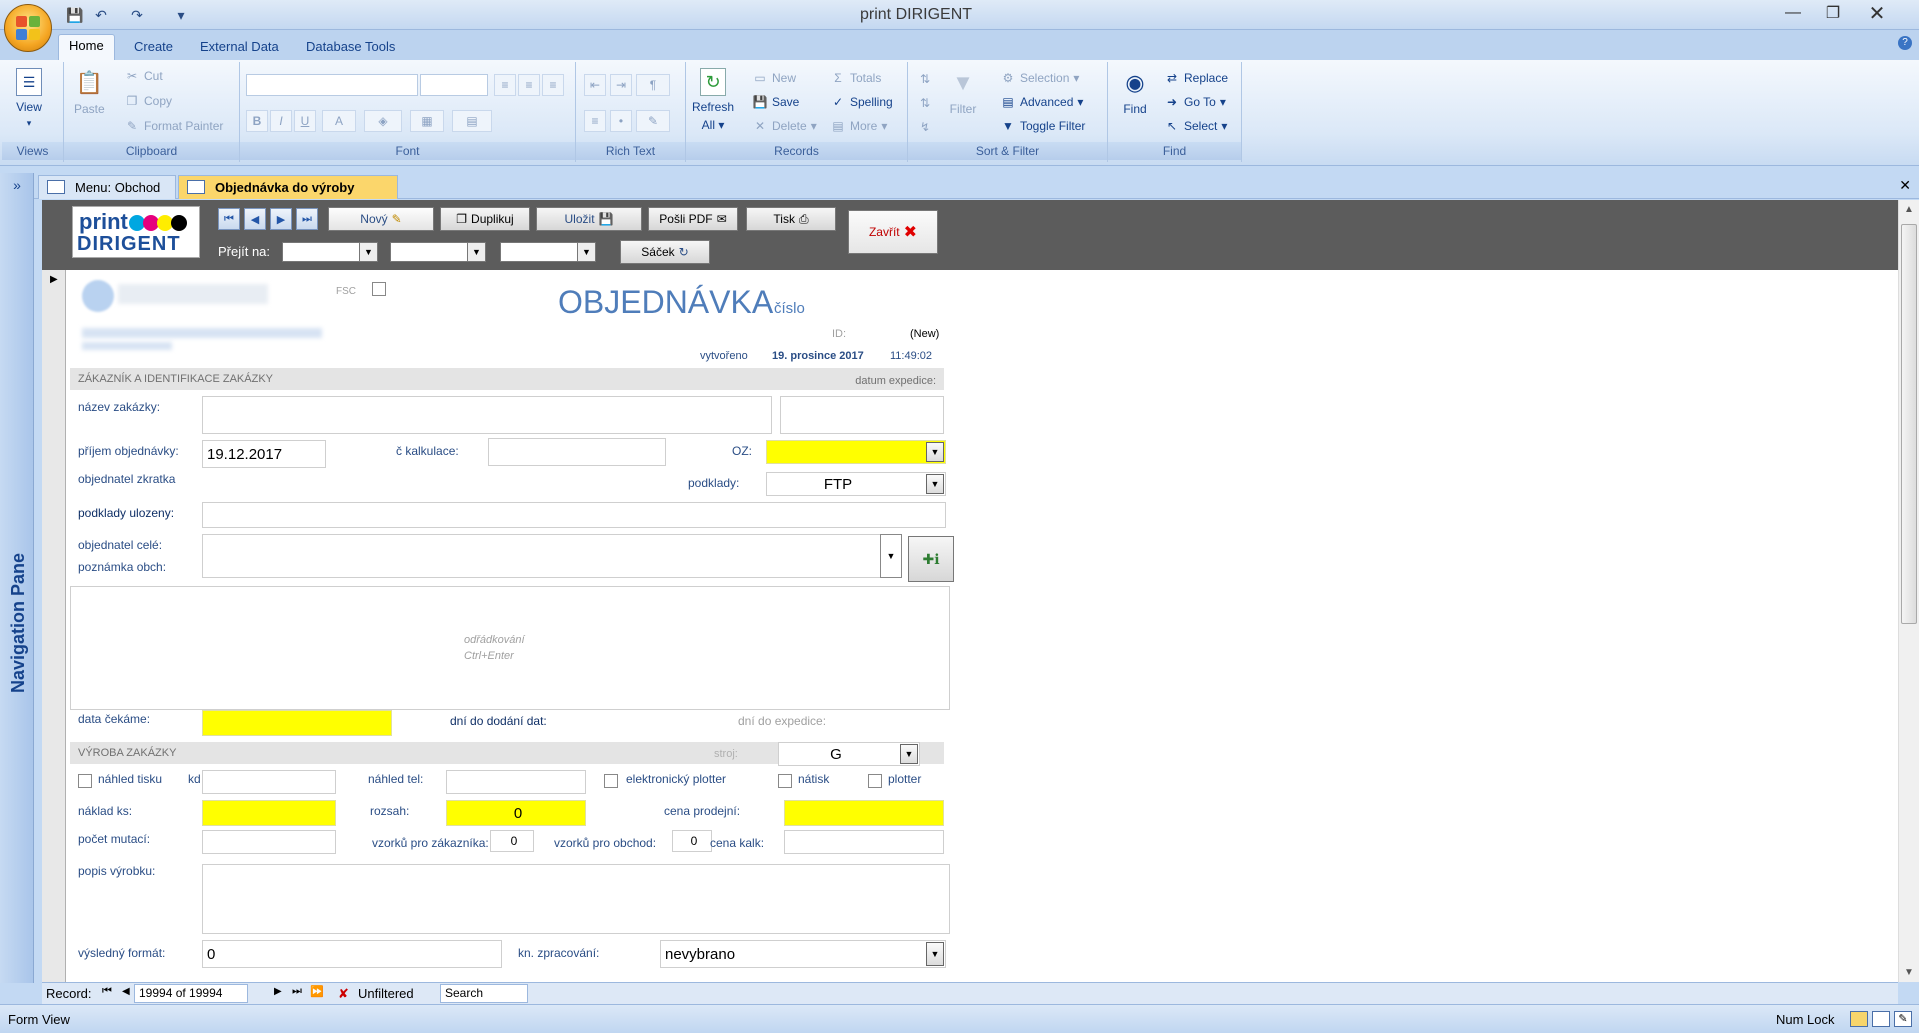  I want to click on nahled-tel-field, so click(516, 782).